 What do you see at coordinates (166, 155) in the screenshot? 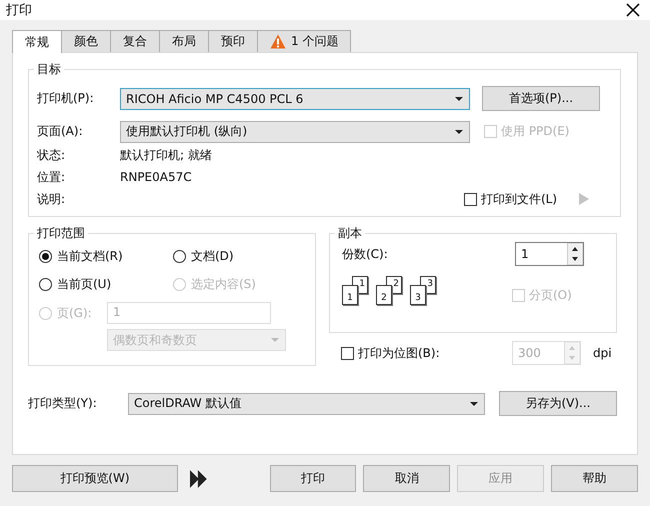
I see `info-value: 默认打印机; 就绪` at bounding box center [166, 155].